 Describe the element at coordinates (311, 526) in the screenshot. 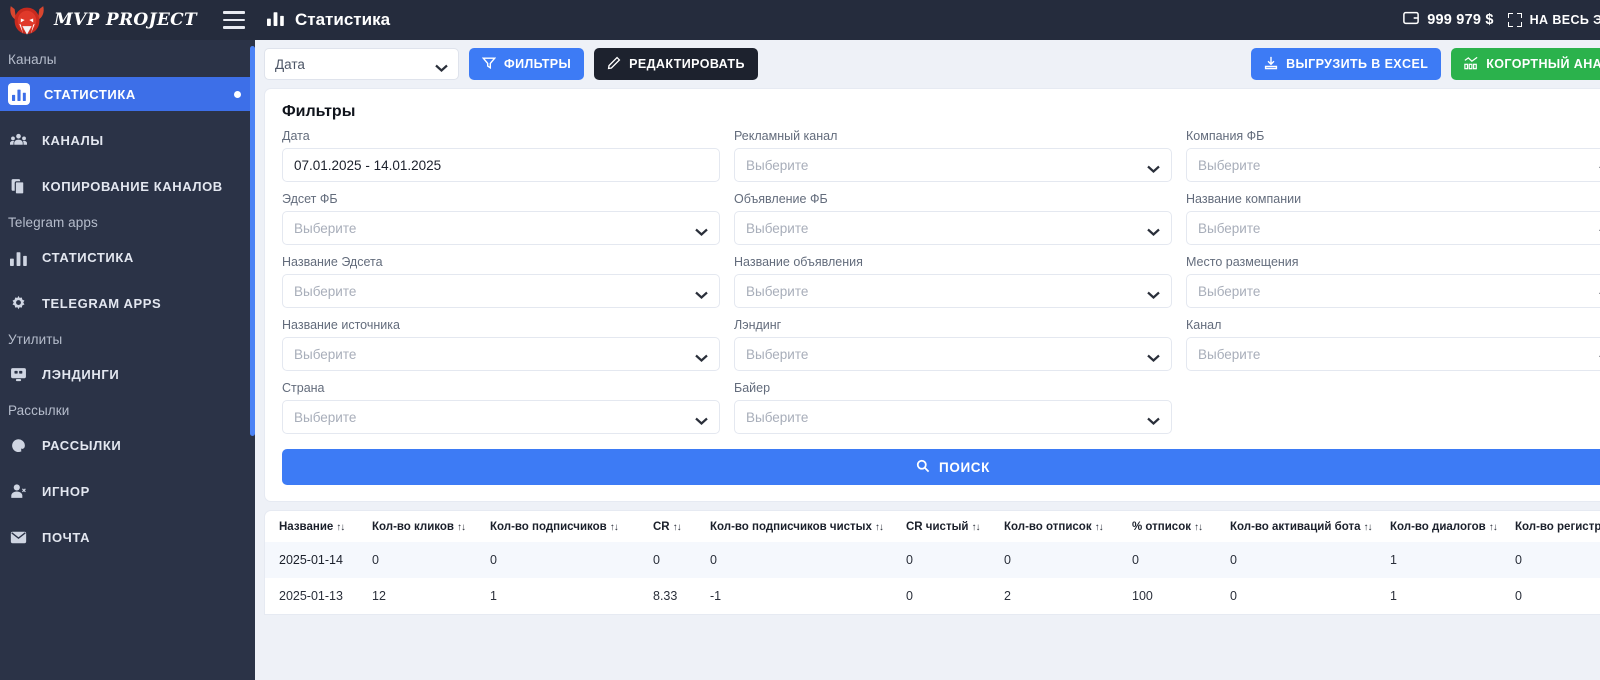

I see `table-column-header: Название ↑↓` at that location.